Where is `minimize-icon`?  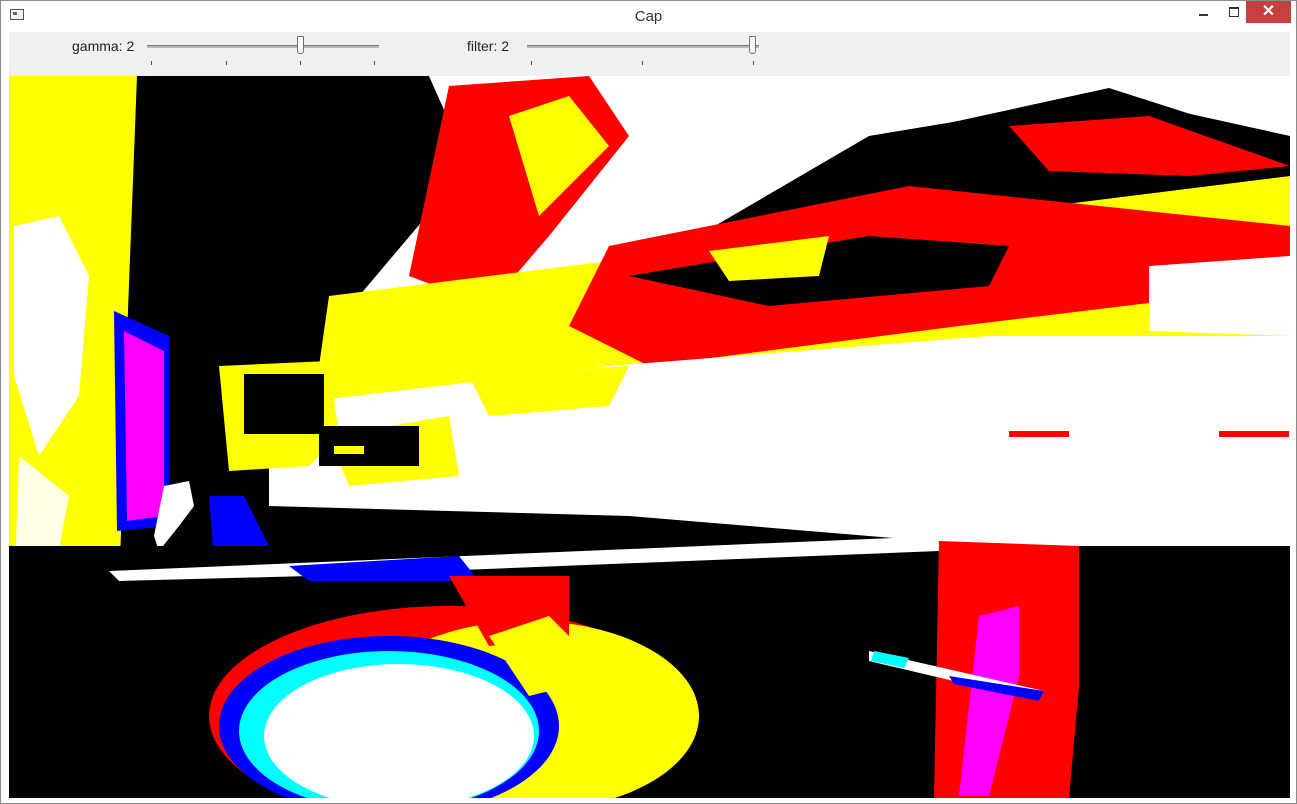 minimize-icon is located at coordinates (1203, 15).